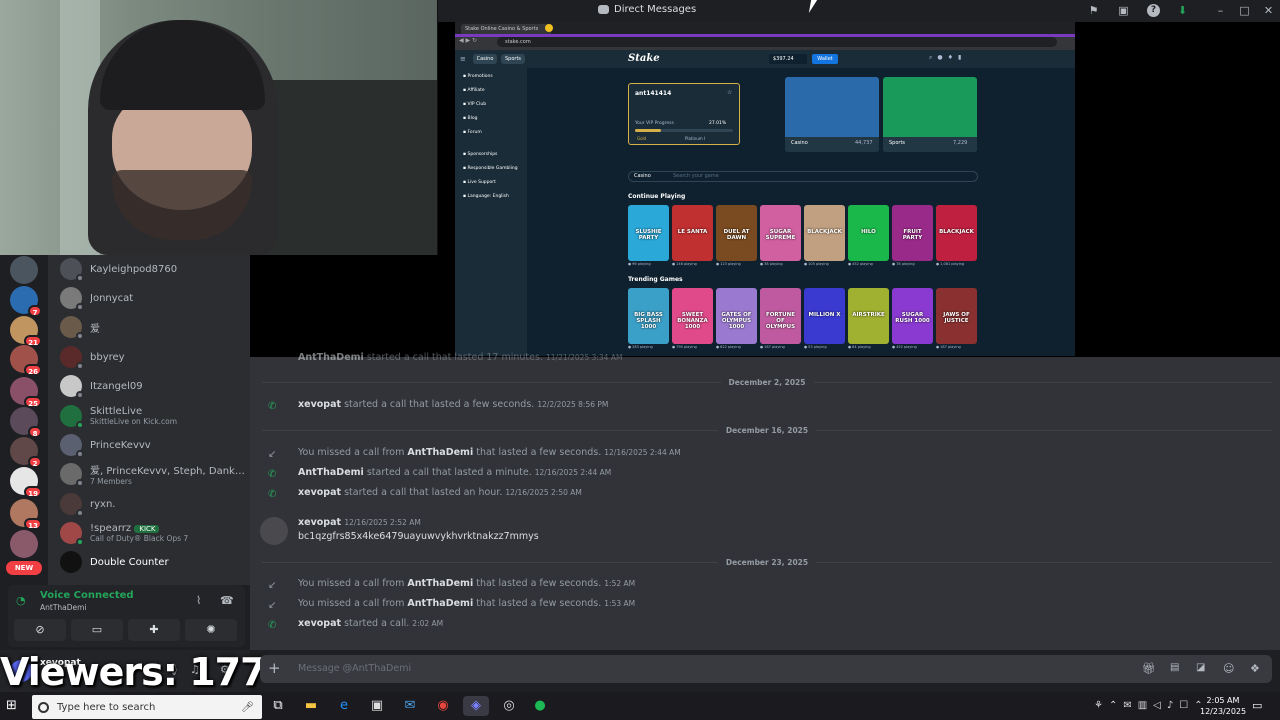  I want to click on obs-icon: ◎, so click(509, 706).